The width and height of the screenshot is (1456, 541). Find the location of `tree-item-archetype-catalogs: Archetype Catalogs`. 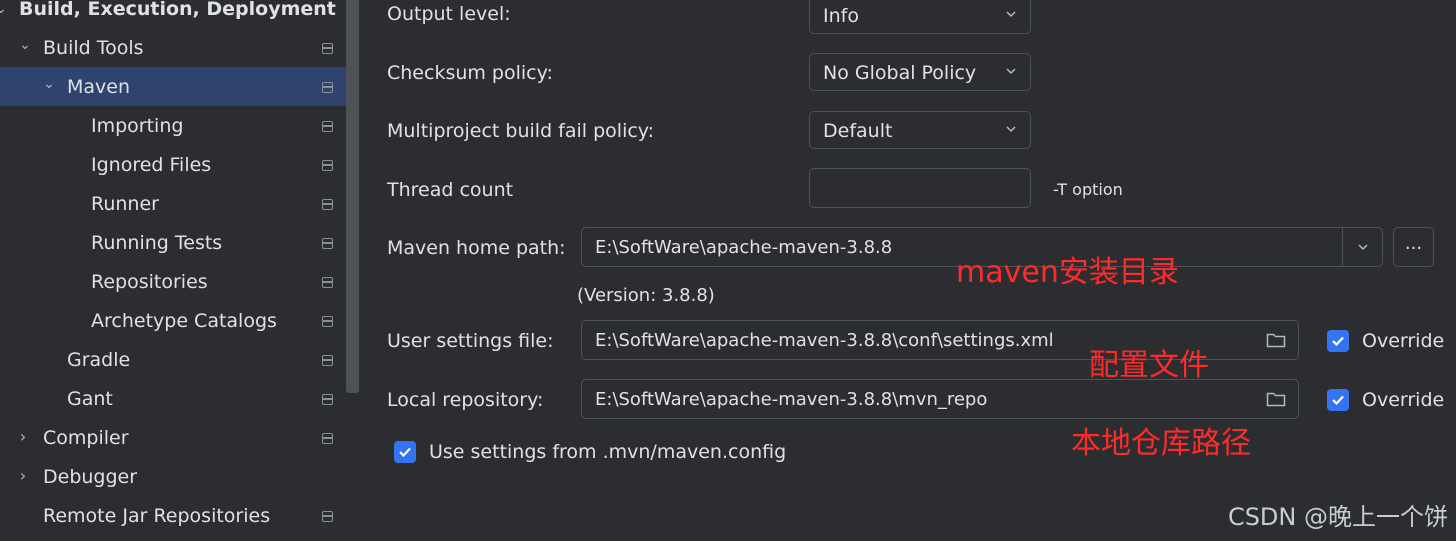

tree-item-archetype-catalogs: Archetype Catalogs is located at coordinates (173, 320).